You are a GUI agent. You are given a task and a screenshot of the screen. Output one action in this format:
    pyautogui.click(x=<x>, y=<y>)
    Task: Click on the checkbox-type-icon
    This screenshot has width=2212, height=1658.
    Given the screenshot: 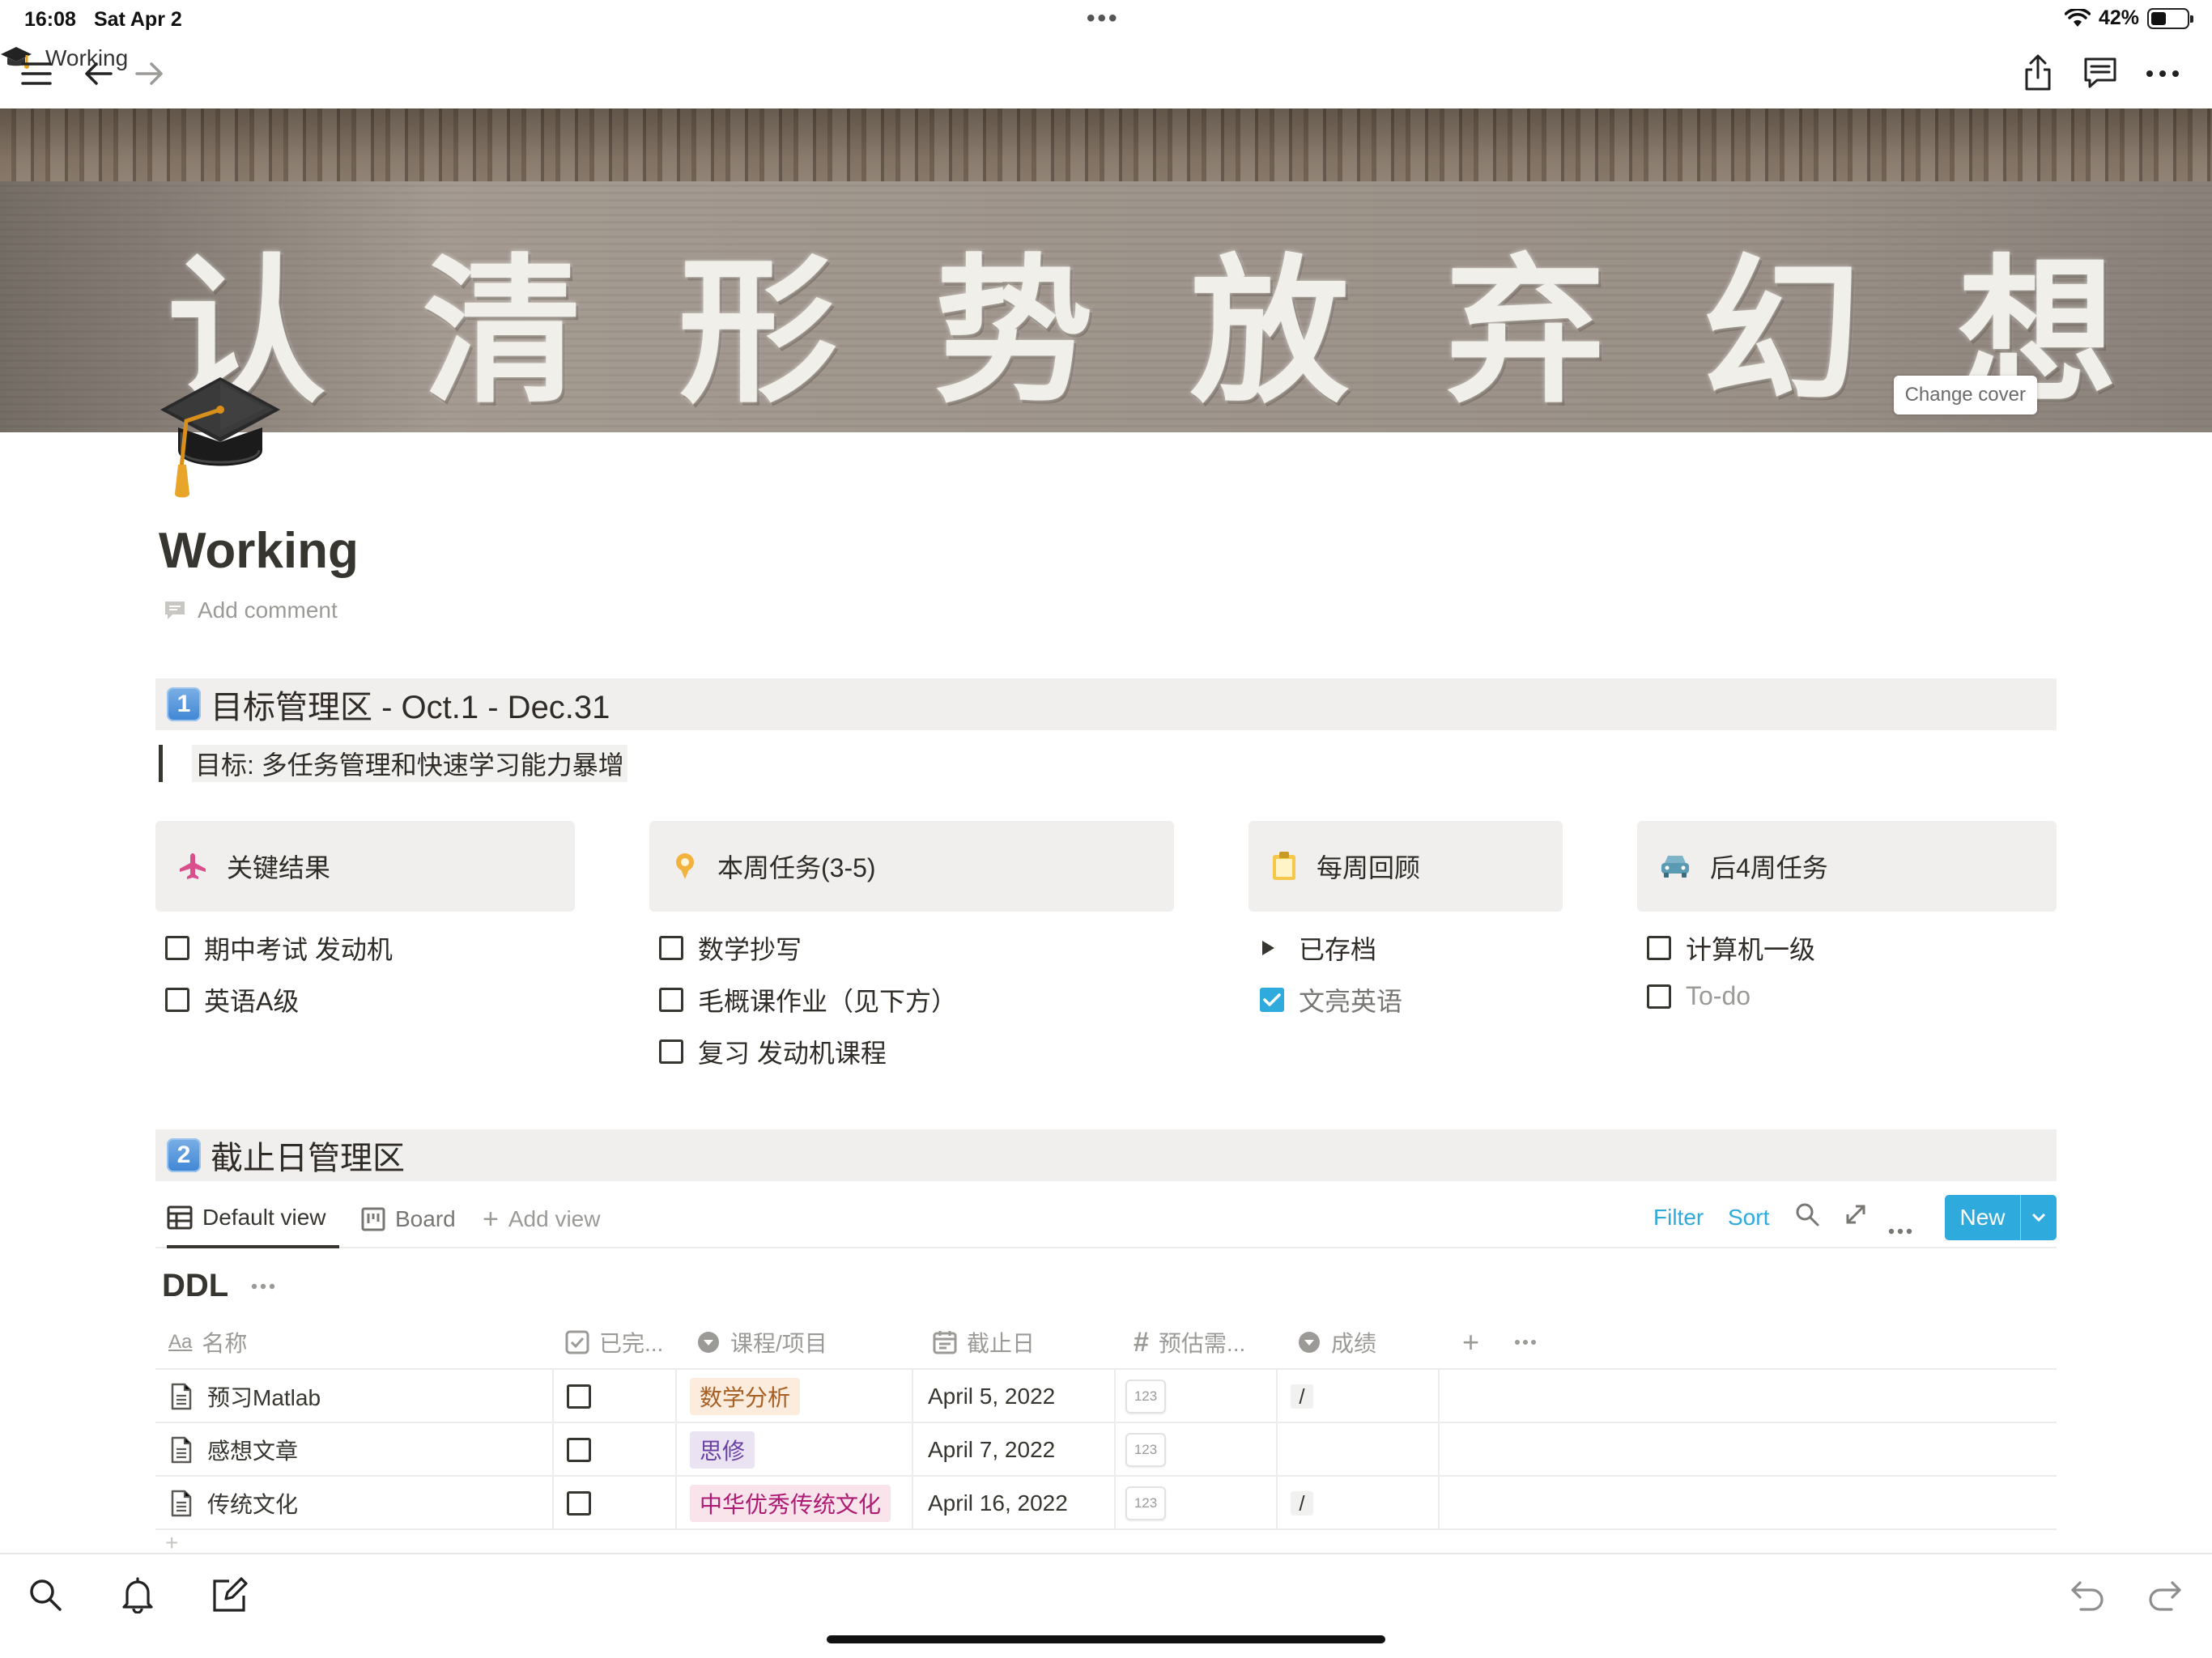 What is the action you would take?
    pyautogui.click(x=577, y=1342)
    